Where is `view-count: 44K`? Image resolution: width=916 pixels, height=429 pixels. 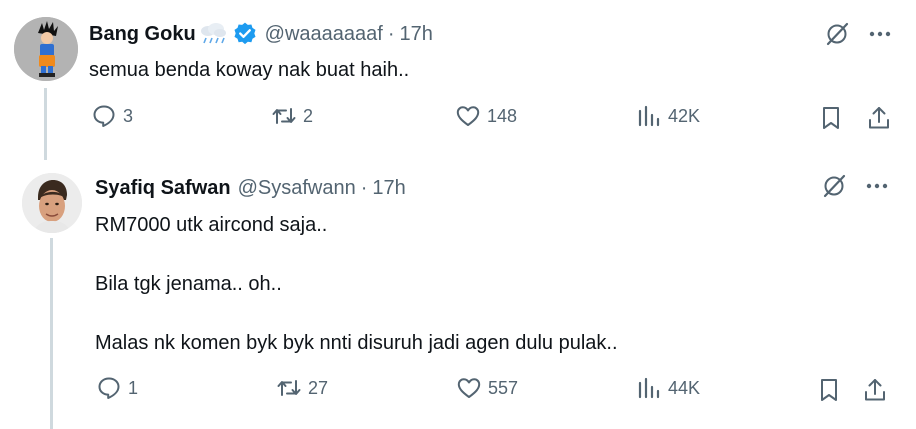 view-count: 44K is located at coordinates (684, 387).